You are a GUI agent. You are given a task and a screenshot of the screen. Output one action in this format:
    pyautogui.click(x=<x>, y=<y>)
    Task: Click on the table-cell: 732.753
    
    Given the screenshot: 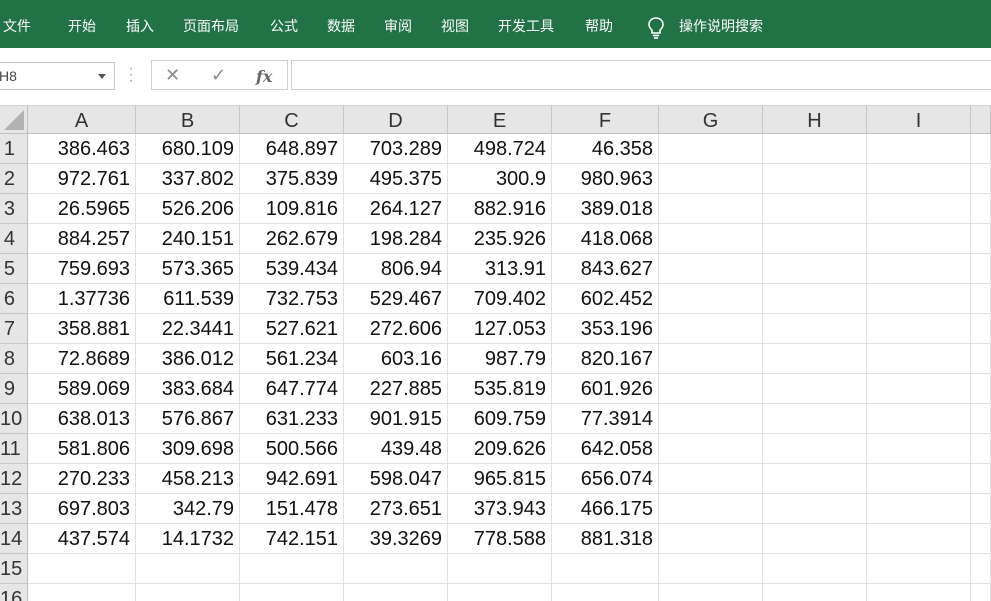 What is the action you would take?
    pyautogui.click(x=292, y=299)
    